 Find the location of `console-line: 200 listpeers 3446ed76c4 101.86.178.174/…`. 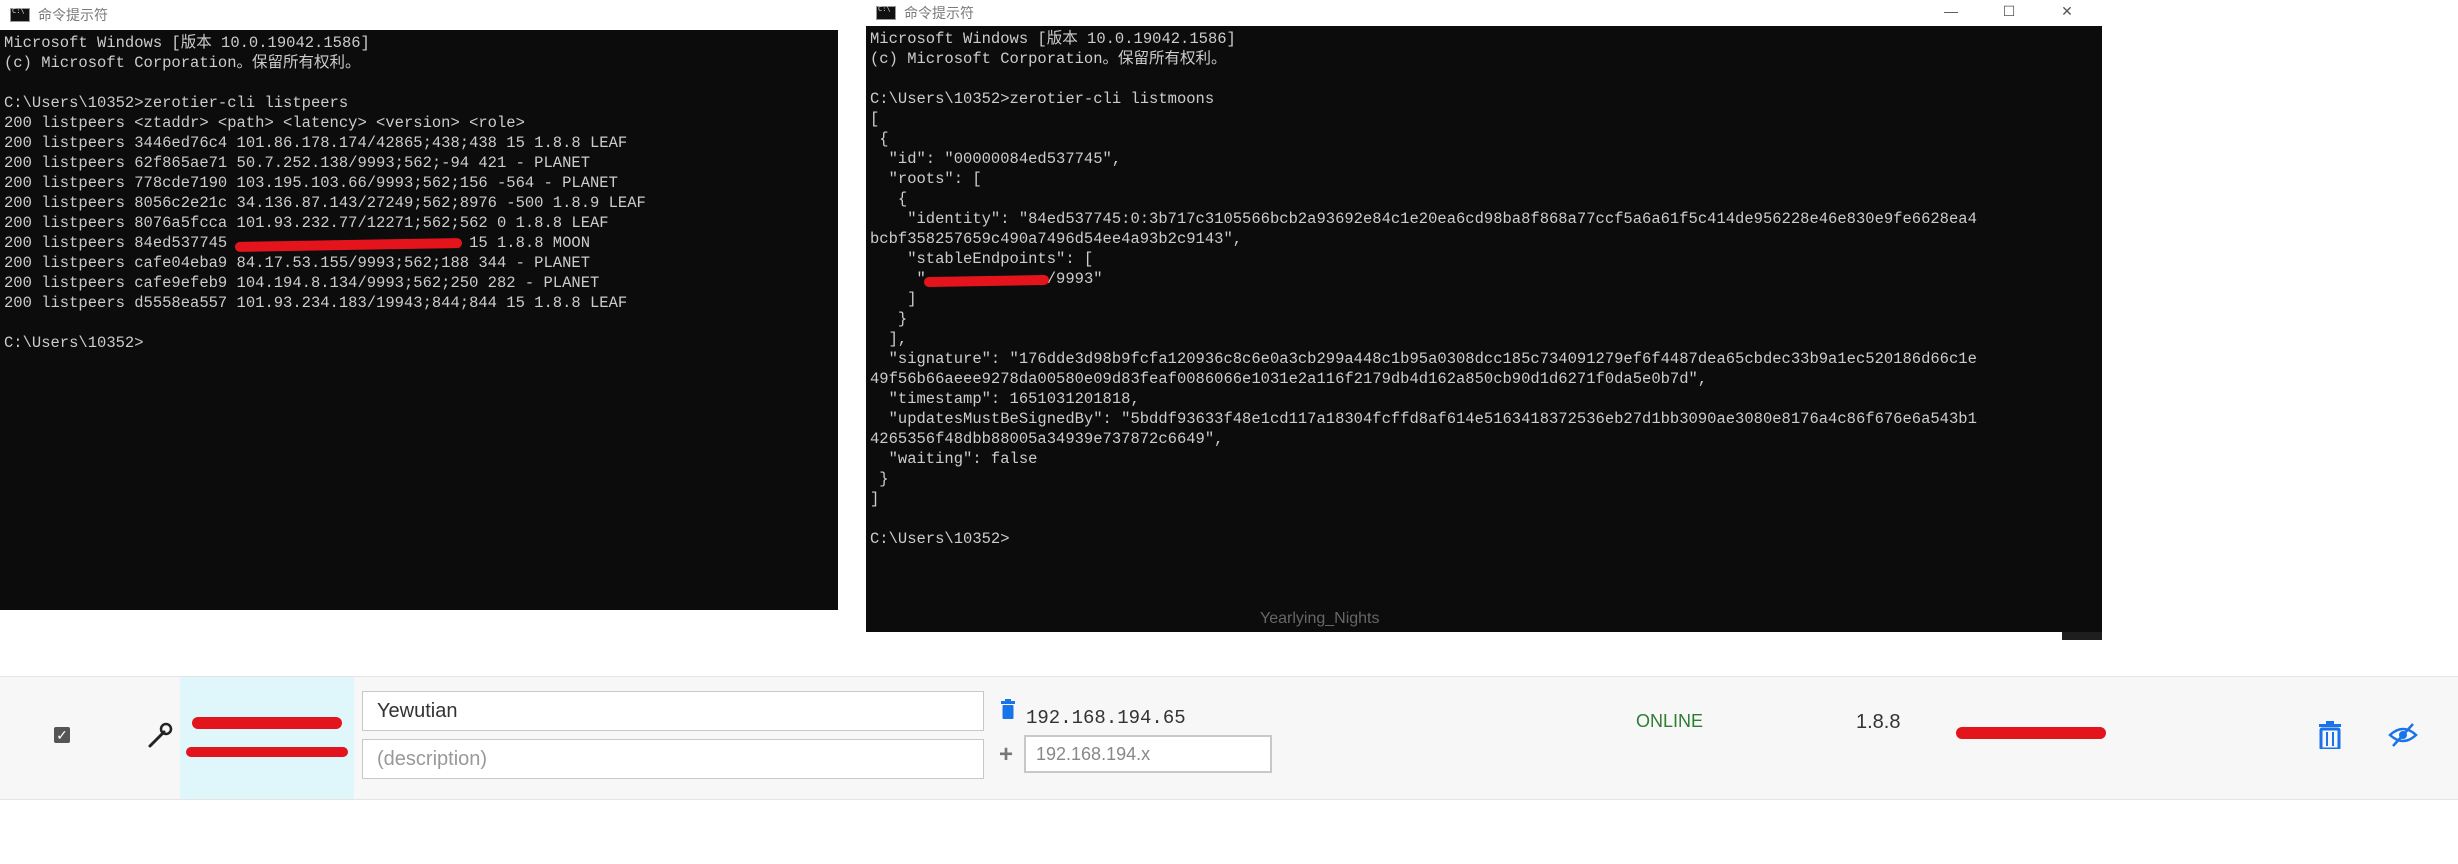

console-line: 200 listpeers 3446ed76c4 101.86.178.174/… is located at coordinates (316, 143).